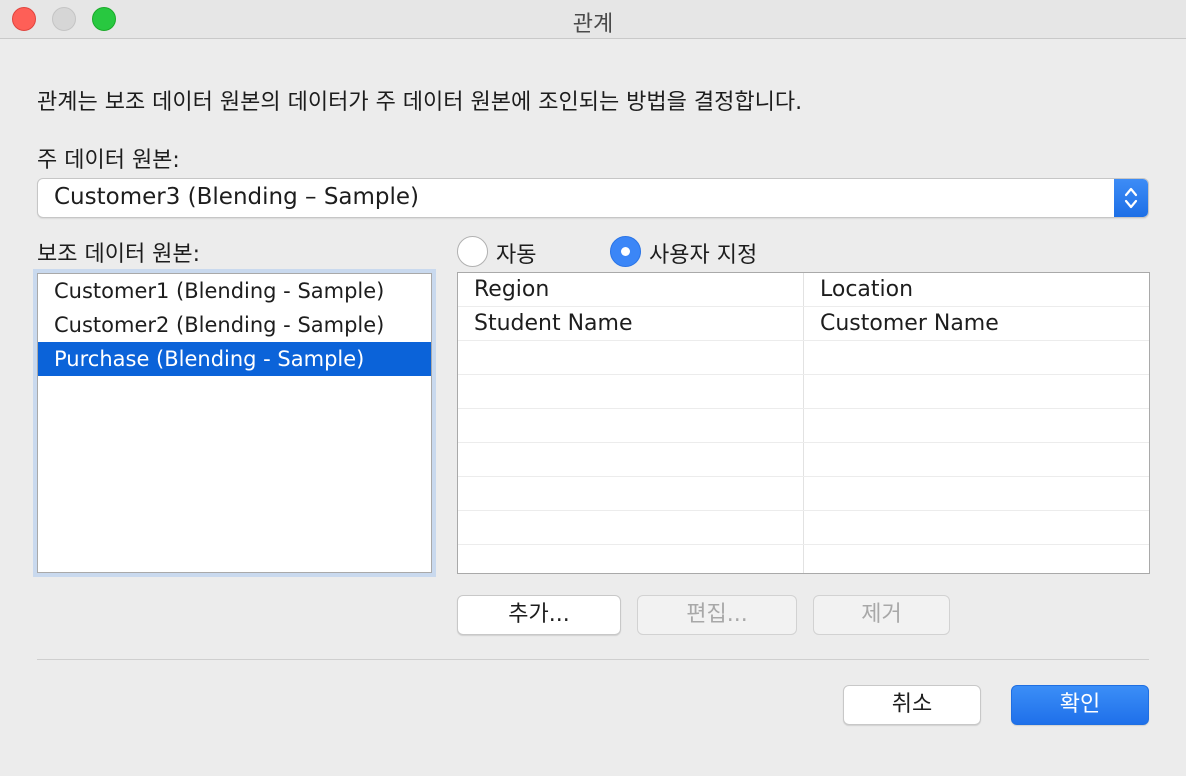 The height and width of the screenshot is (776, 1186). I want to click on primary-source-label: 주 데이터 원본:, so click(108, 160).